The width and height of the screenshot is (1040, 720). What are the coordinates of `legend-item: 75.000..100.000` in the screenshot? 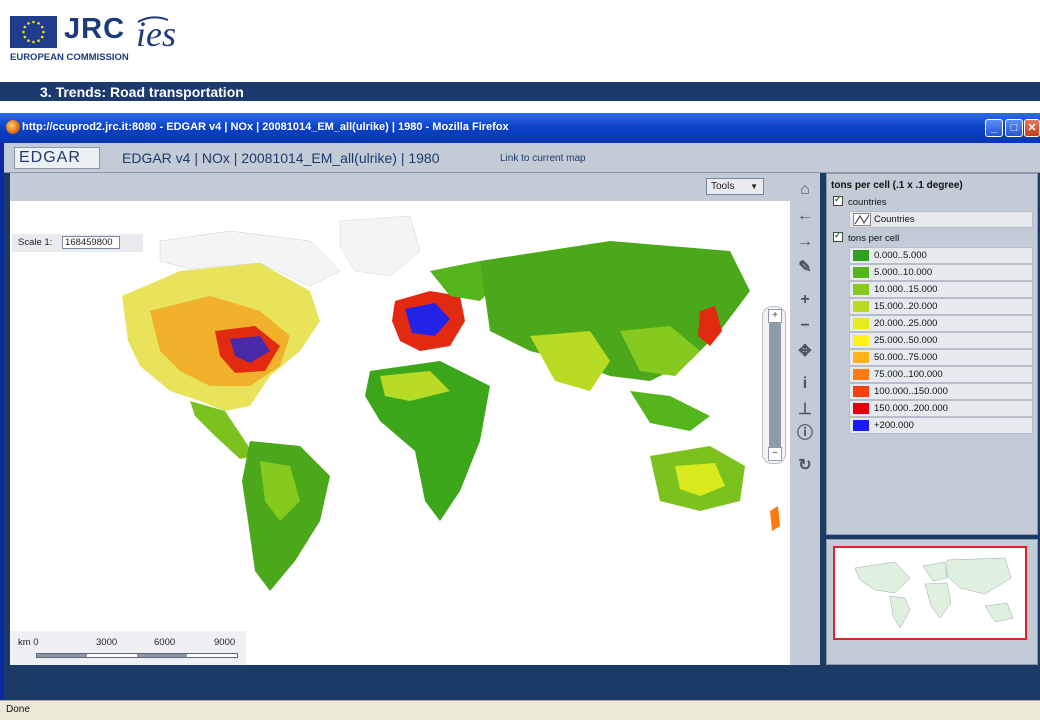 It's located at (941, 374).